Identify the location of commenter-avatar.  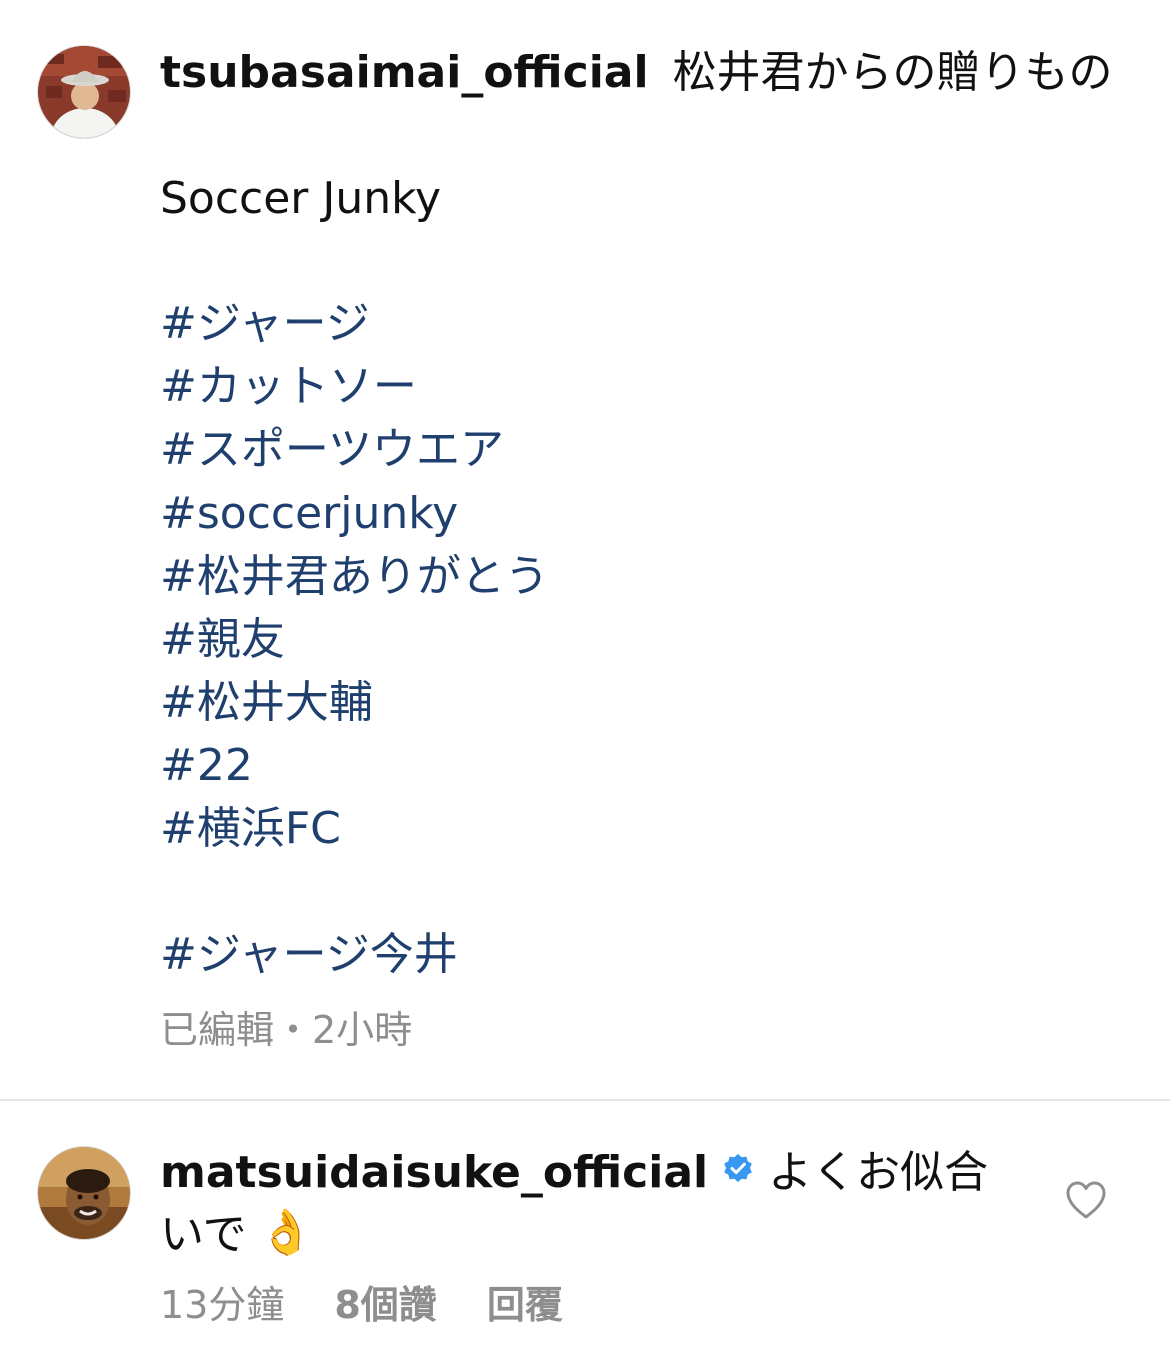
(84, 1193).